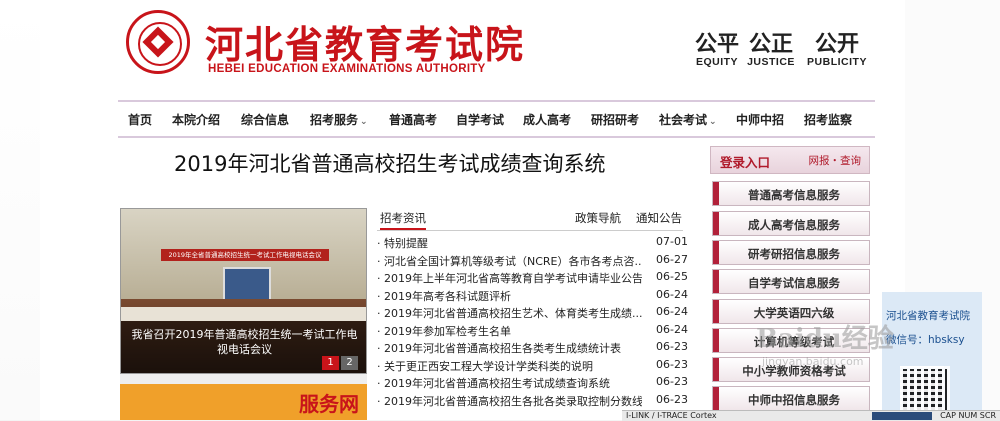 The height and width of the screenshot is (421, 1000). Describe the element at coordinates (509, 331) in the screenshot. I see `news-title: · 2019年参加军检考生名单` at that location.